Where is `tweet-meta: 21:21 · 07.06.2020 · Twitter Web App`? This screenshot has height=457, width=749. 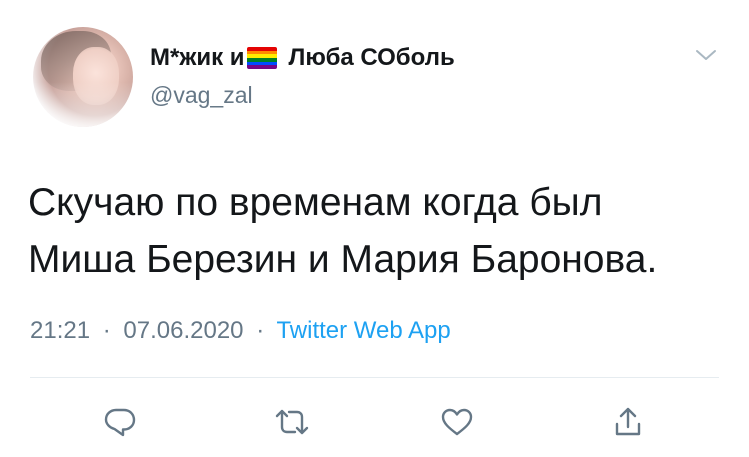
tweet-meta: 21:21 · 07.06.2020 · Twitter Web App is located at coordinates (240, 331).